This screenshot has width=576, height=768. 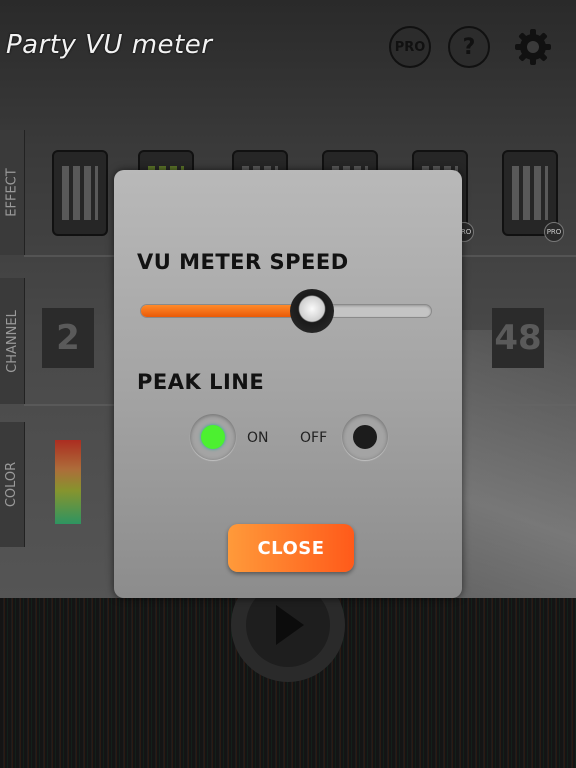 I want to click on slider-fill, so click(x=227, y=311).